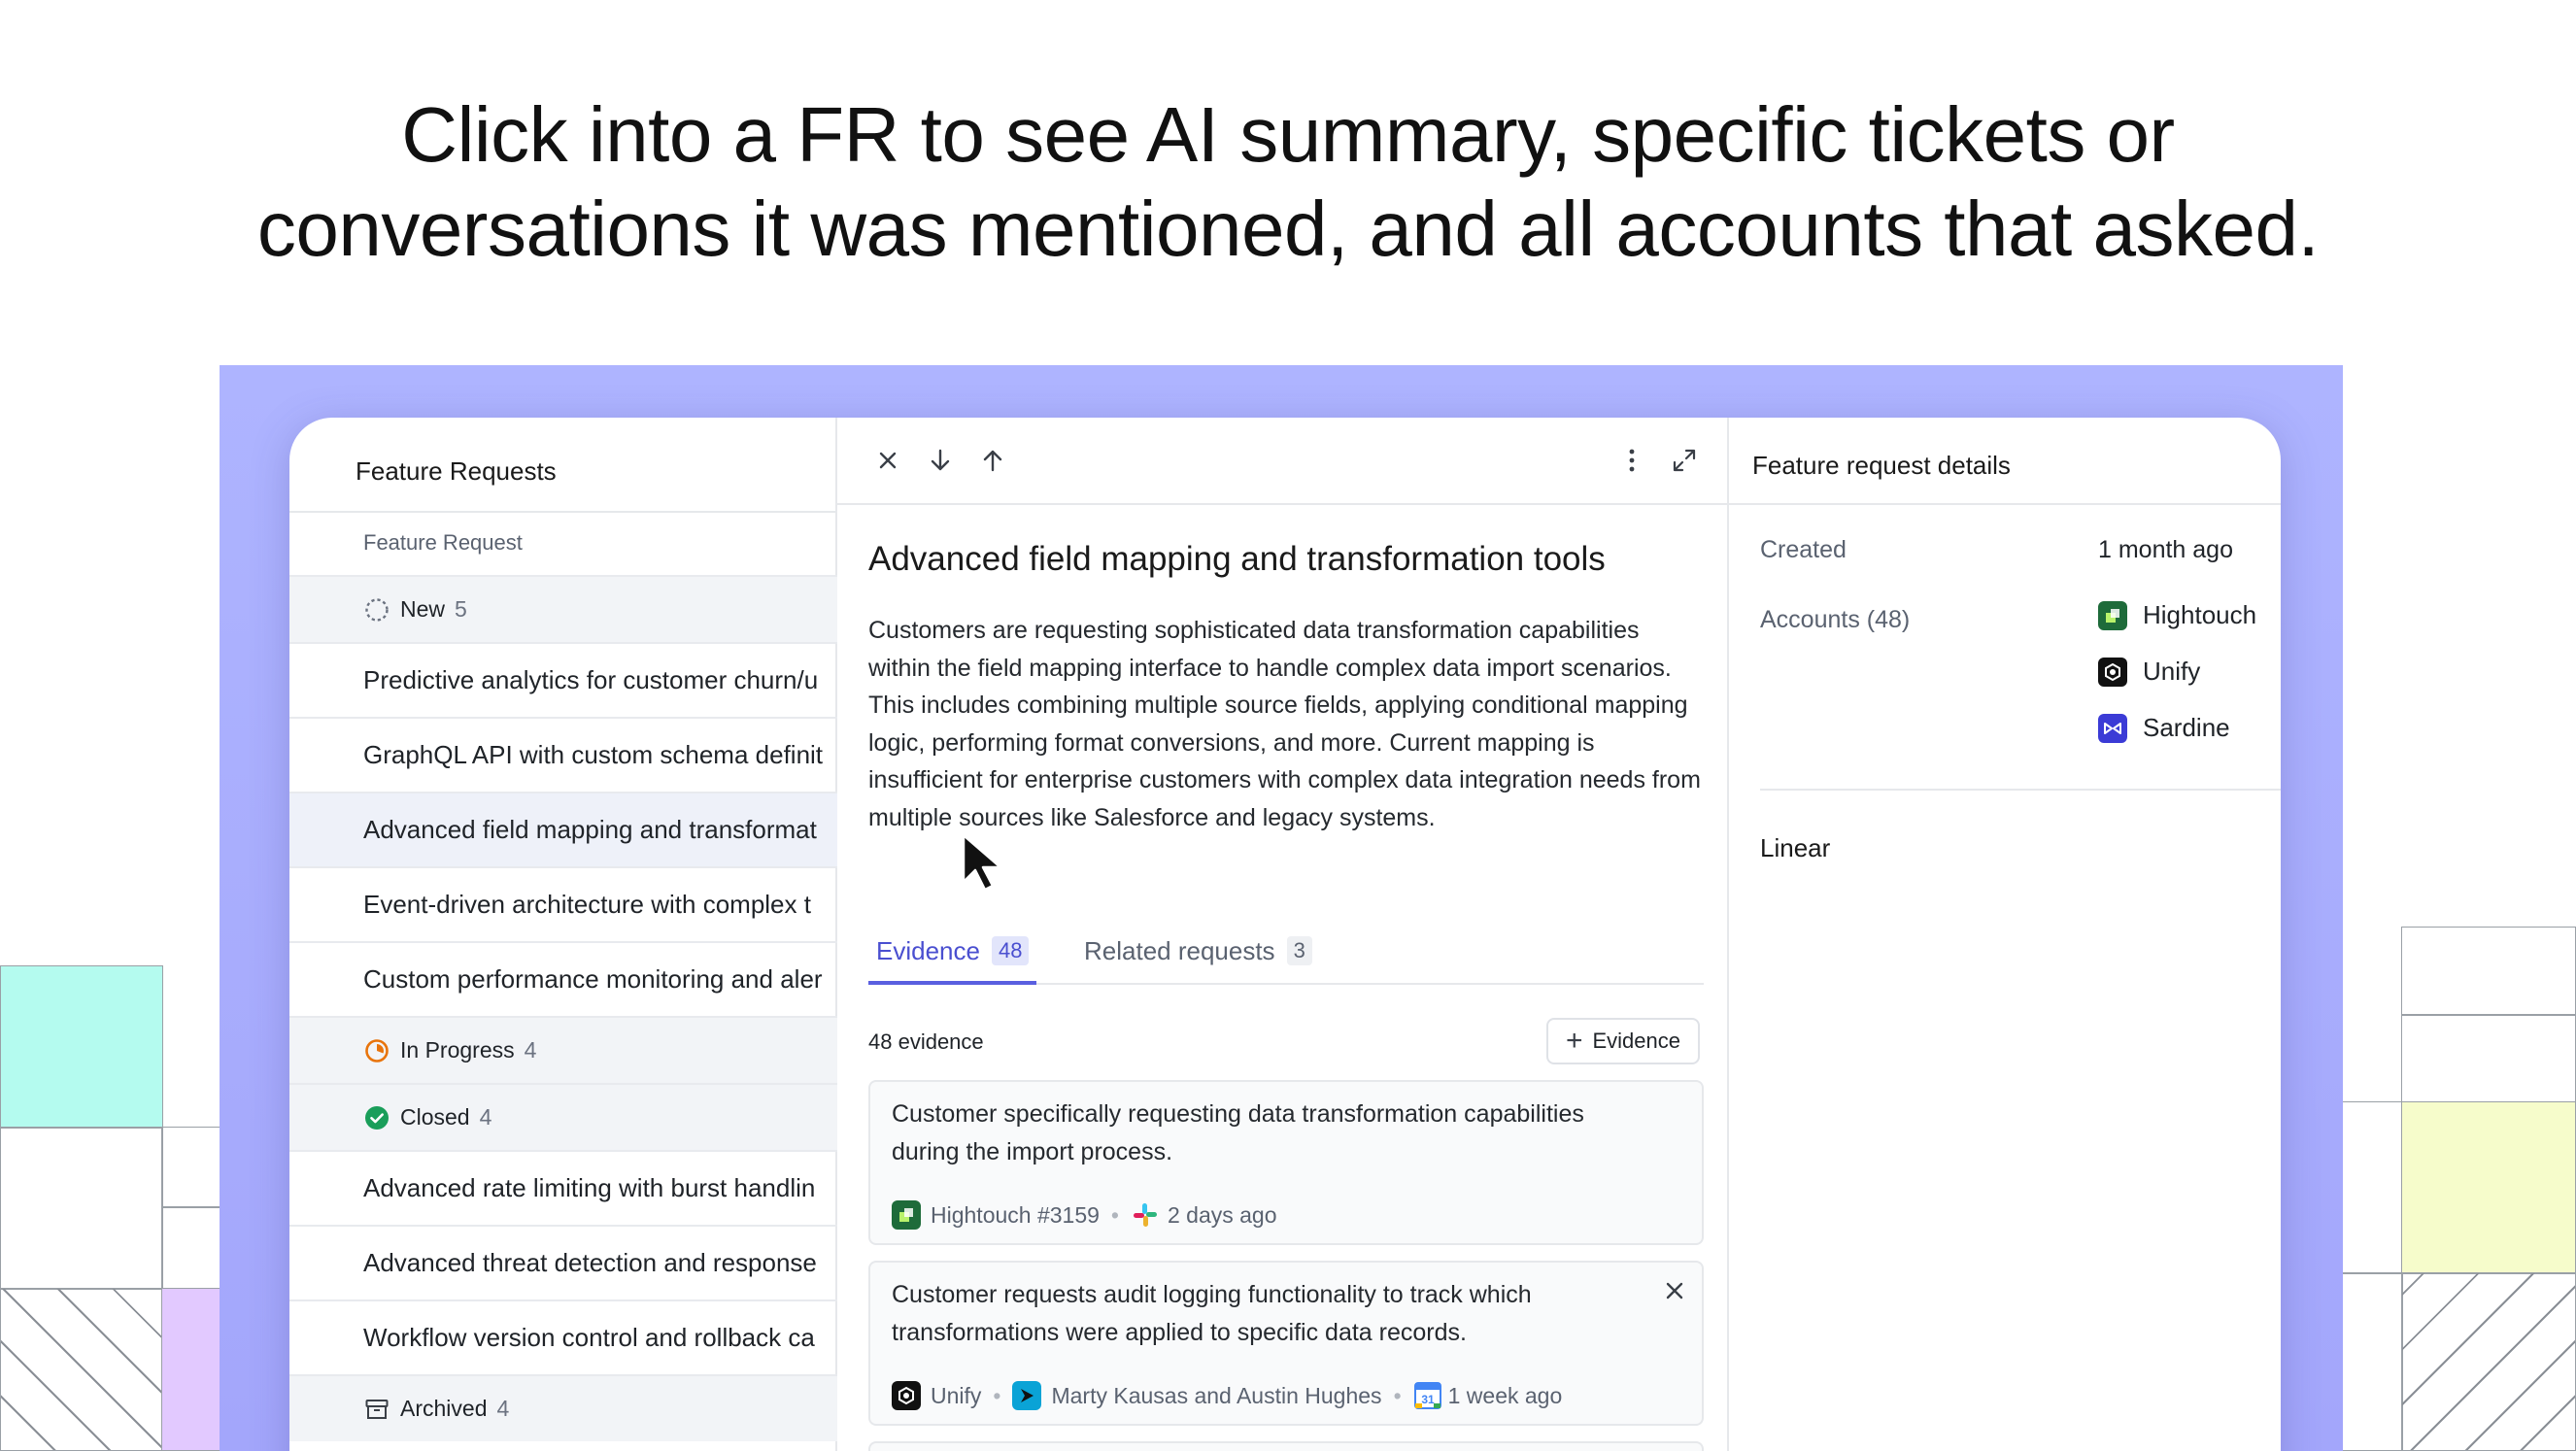 The height and width of the screenshot is (1451, 2576). What do you see at coordinates (81, 1047) in the screenshot?
I see `deco-cyan-block` at bounding box center [81, 1047].